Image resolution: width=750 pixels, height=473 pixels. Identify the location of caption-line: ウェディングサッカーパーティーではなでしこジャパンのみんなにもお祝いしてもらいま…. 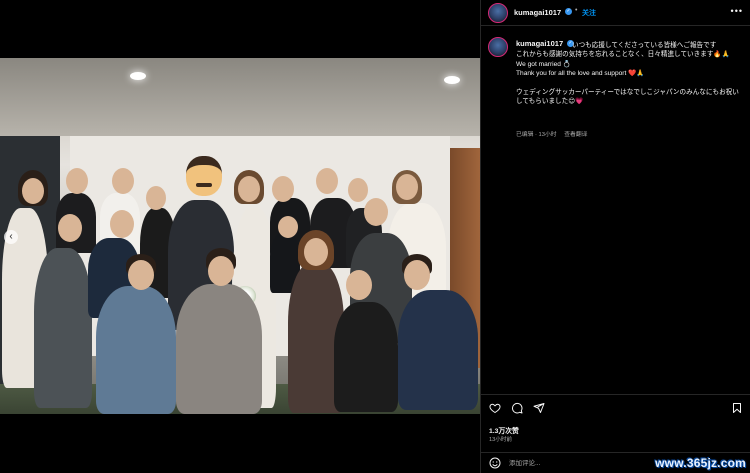
(627, 97).